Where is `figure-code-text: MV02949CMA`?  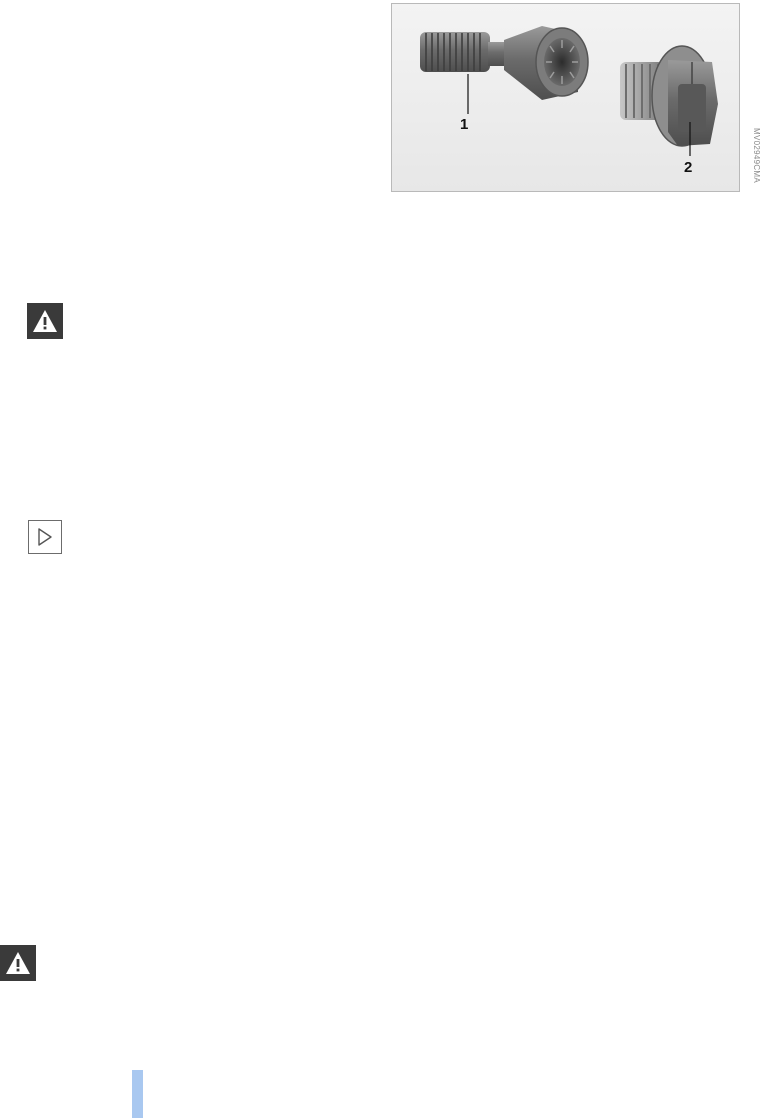
figure-code-text: MV02949CMA is located at coordinates (756, 156).